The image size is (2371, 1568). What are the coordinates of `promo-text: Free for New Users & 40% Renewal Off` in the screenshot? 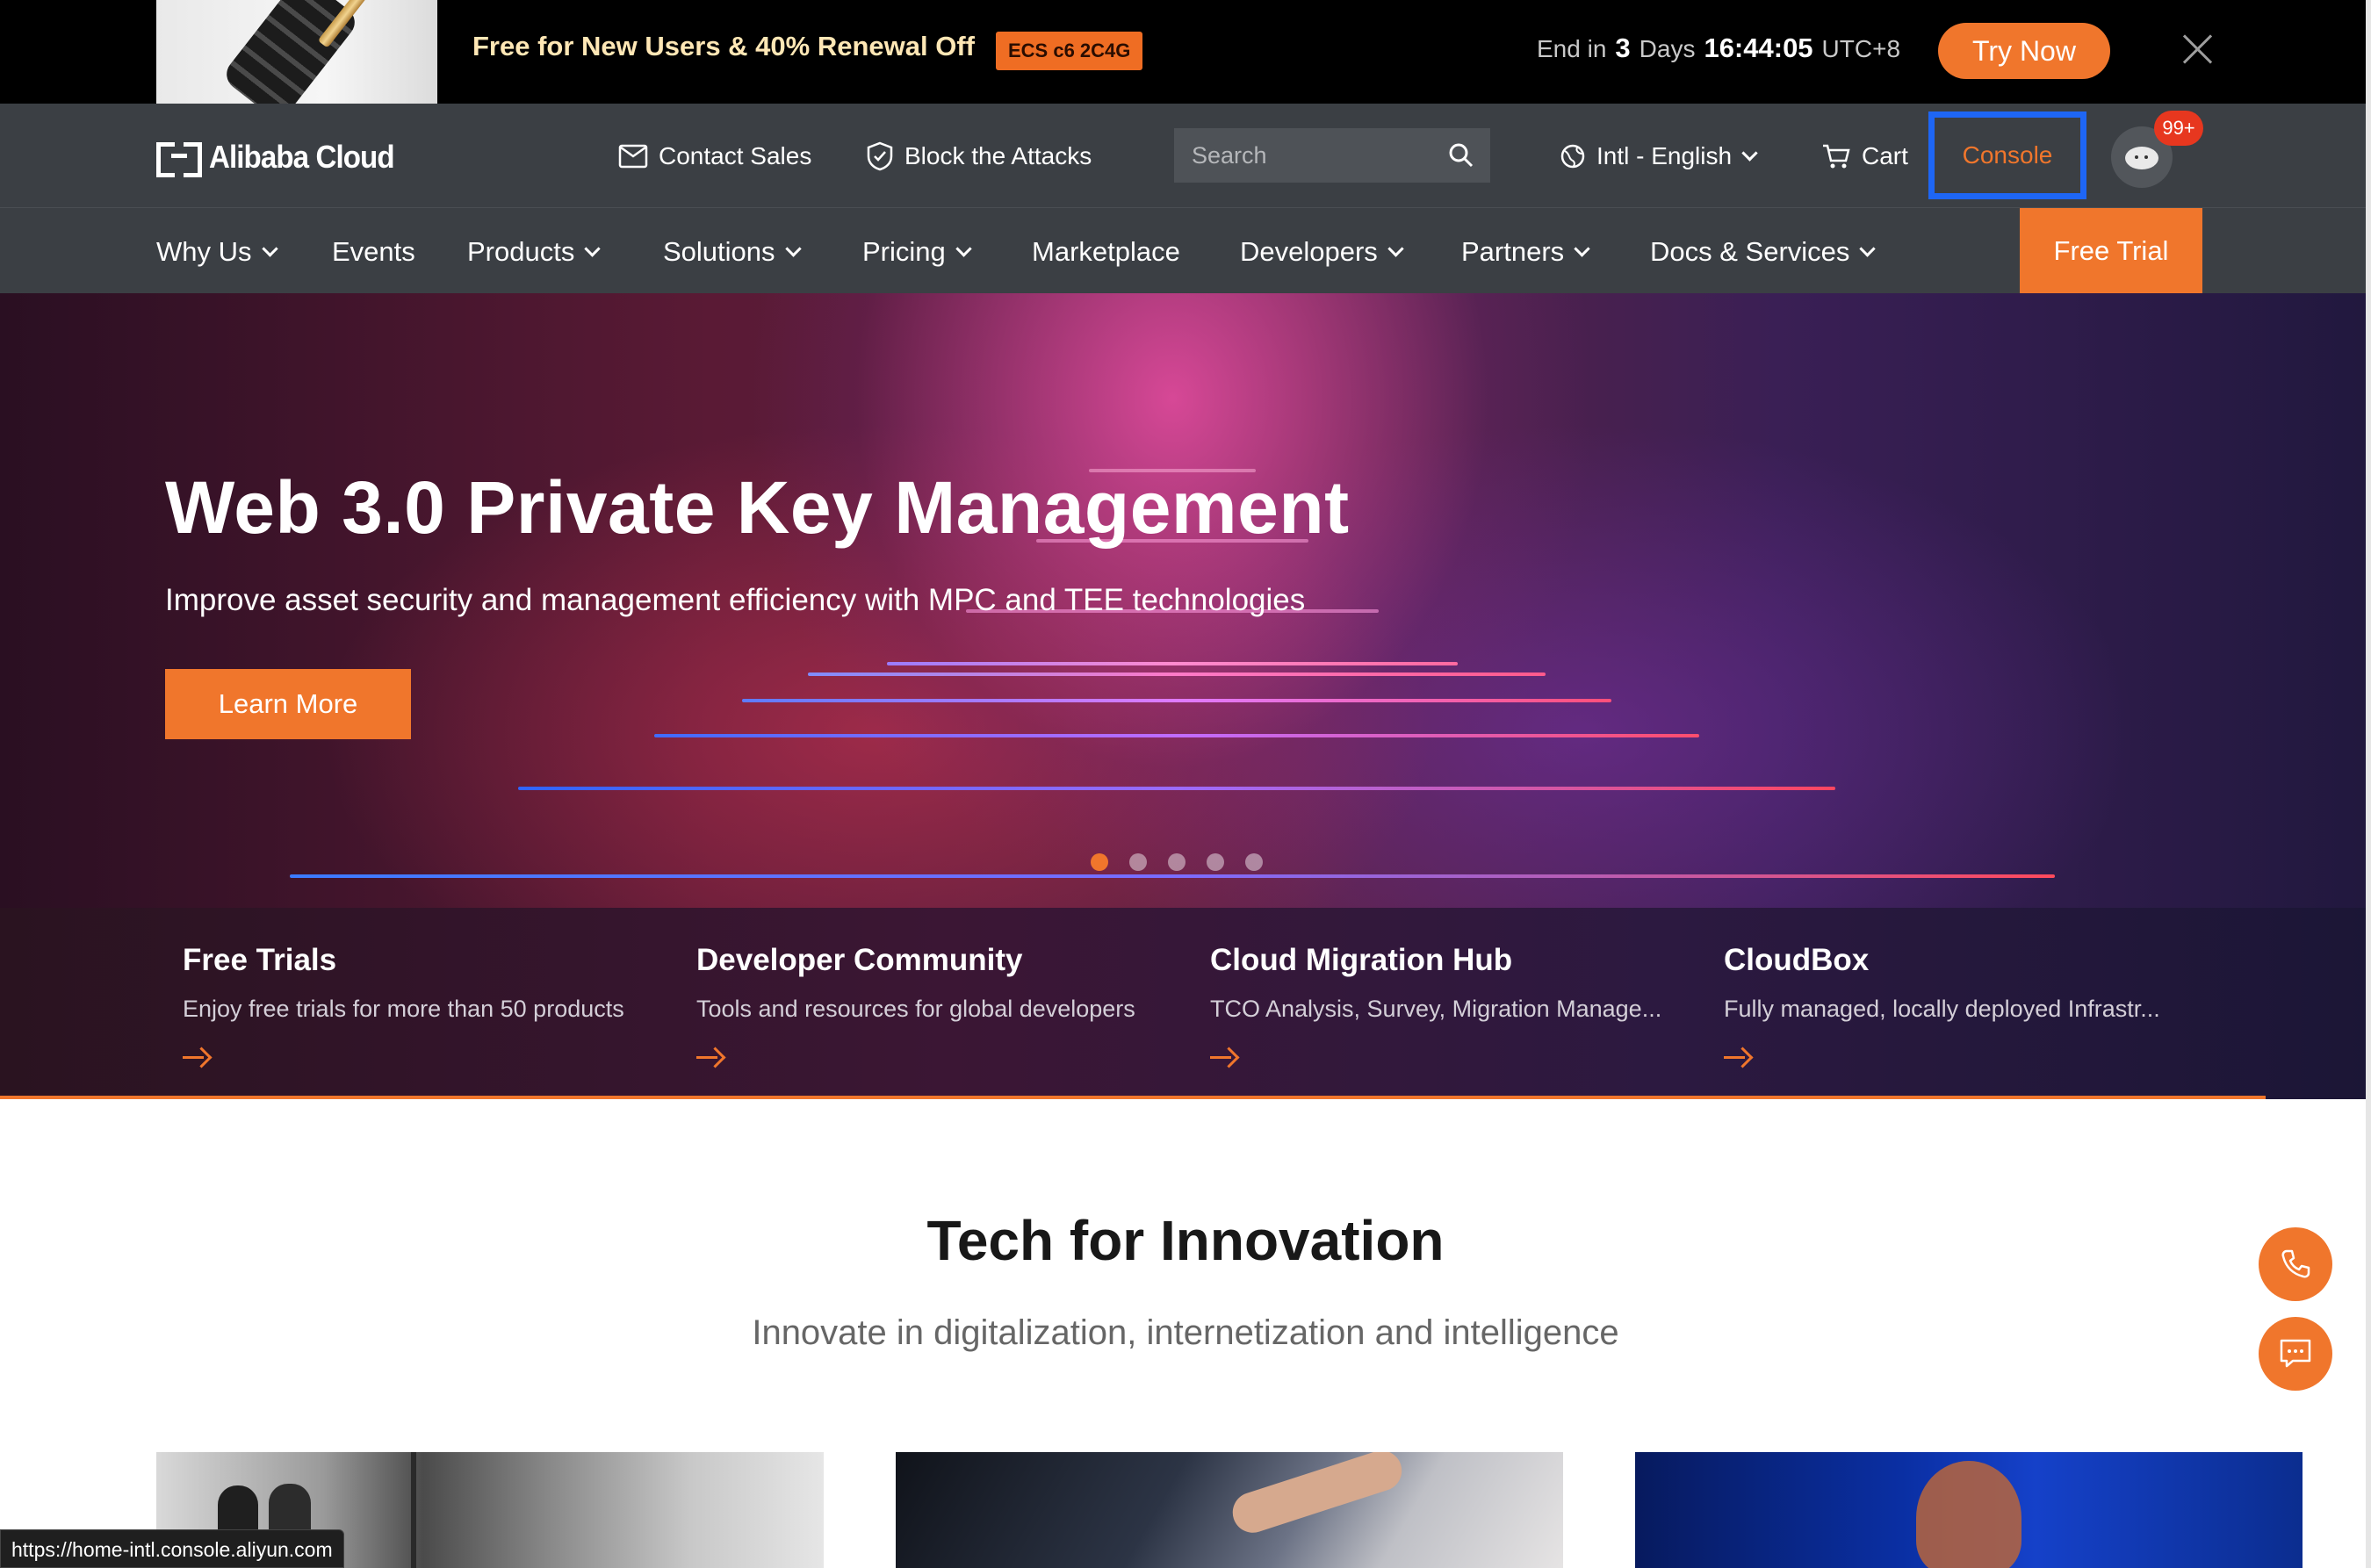 It's located at (723, 46).